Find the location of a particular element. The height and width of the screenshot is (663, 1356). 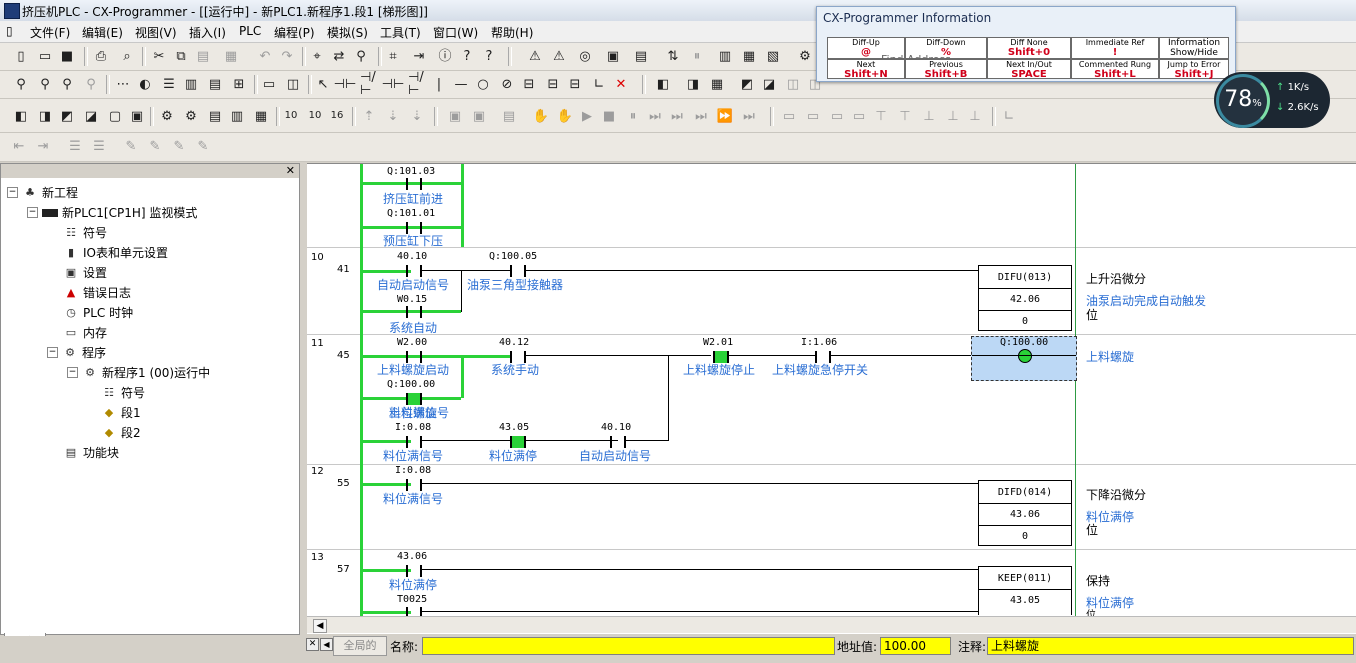

outdent-icon: ⇥ is located at coordinates (43, 146).